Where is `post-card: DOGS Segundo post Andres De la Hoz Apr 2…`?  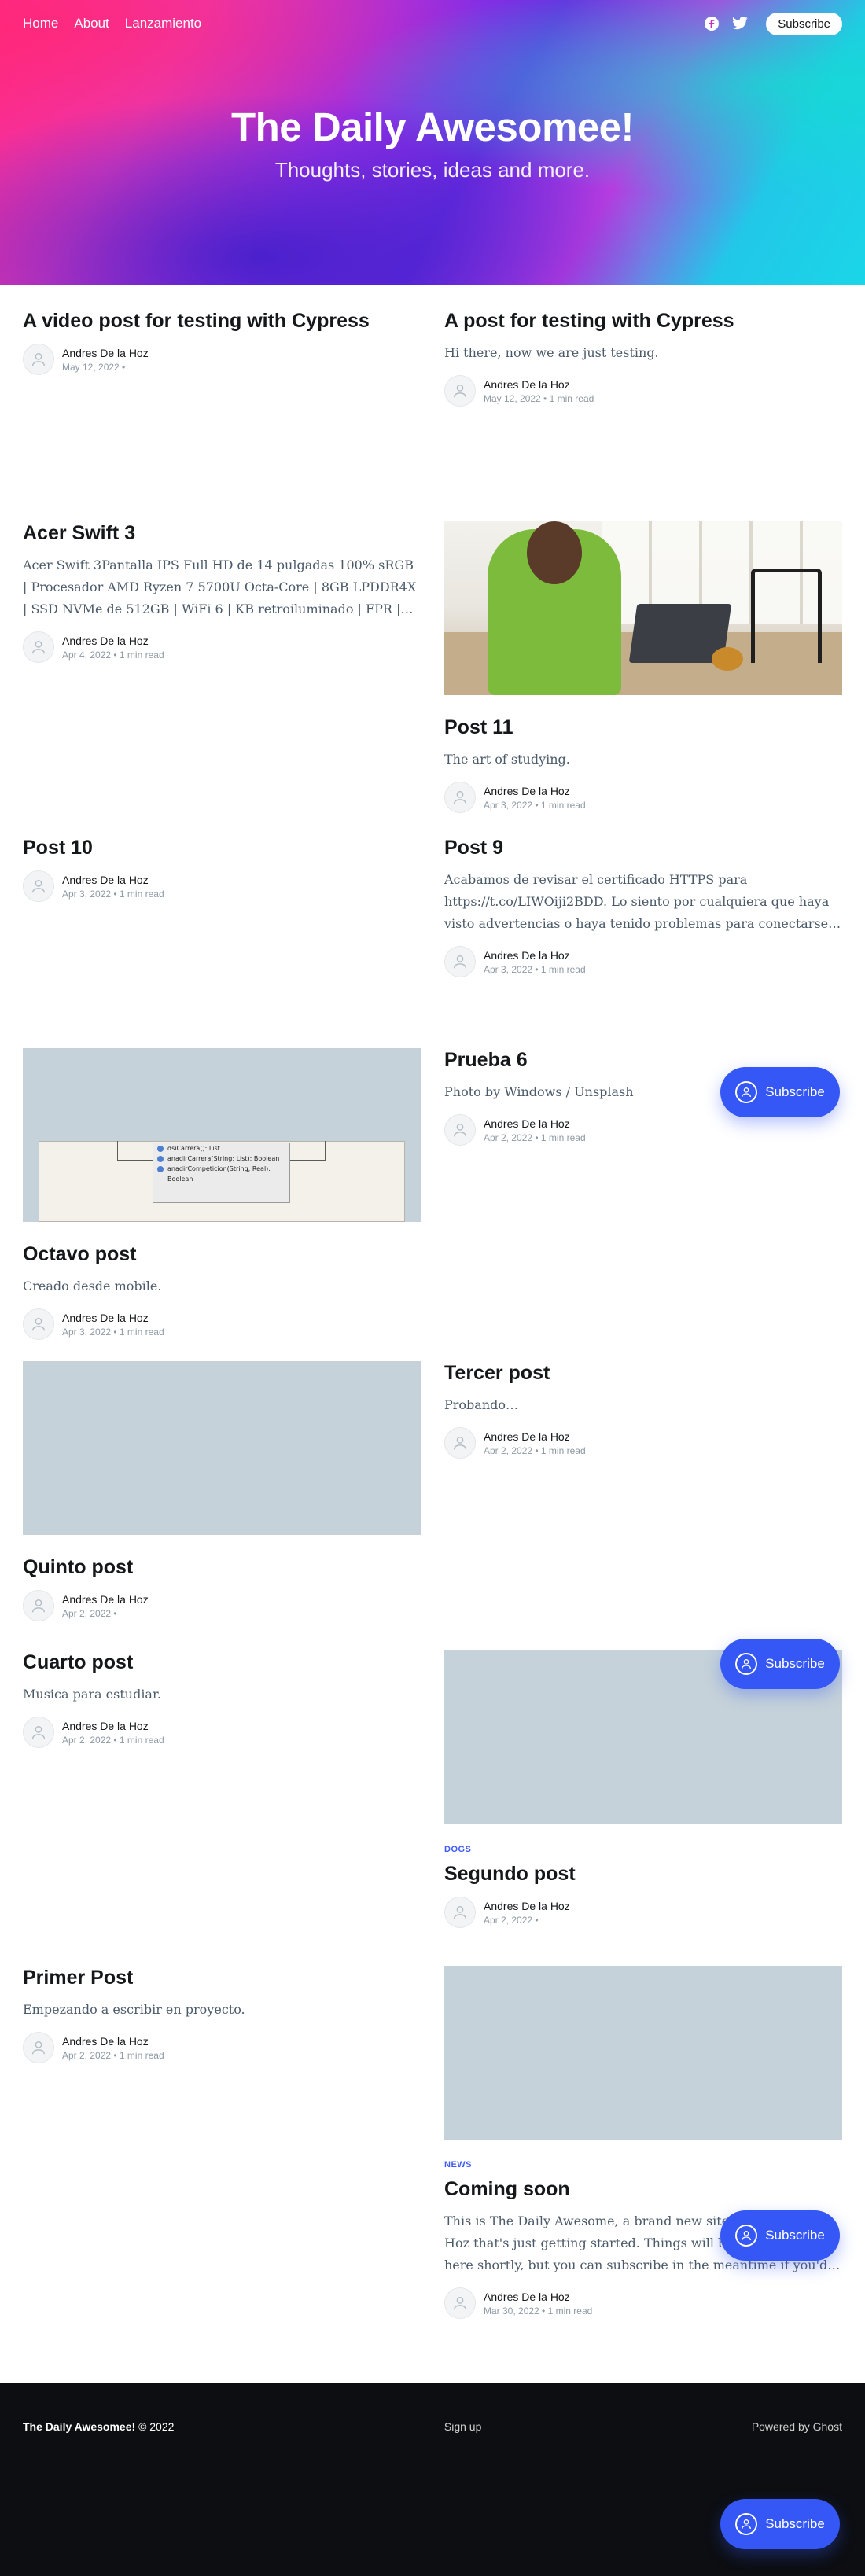
post-card: DOGS Segundo post Andres De la Hoz Apr 2… is located at coordinates (643, 1789).